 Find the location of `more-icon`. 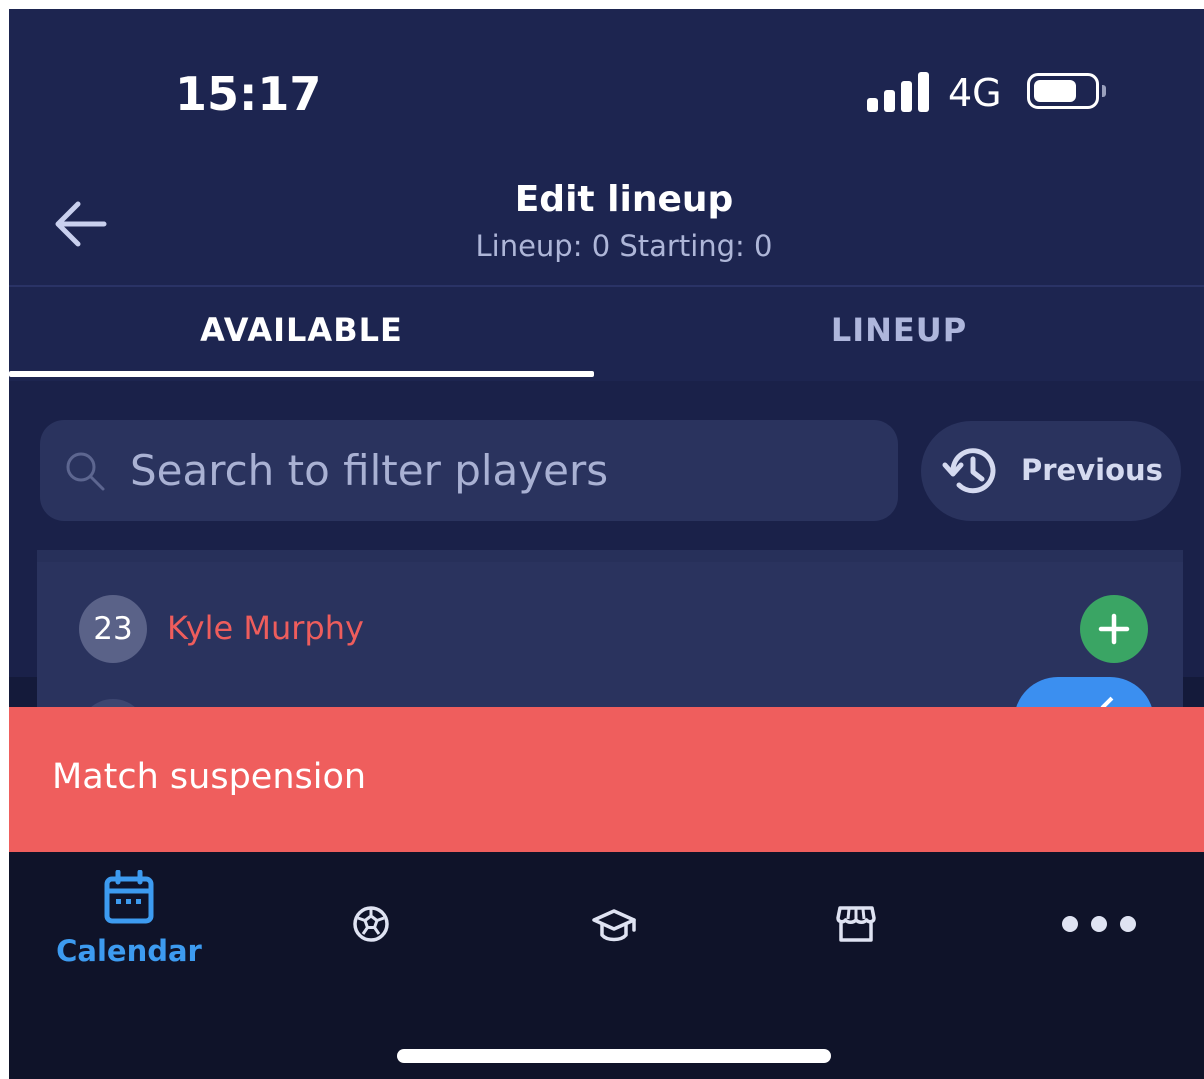

more-icon is located at coordinates (1099, 924).